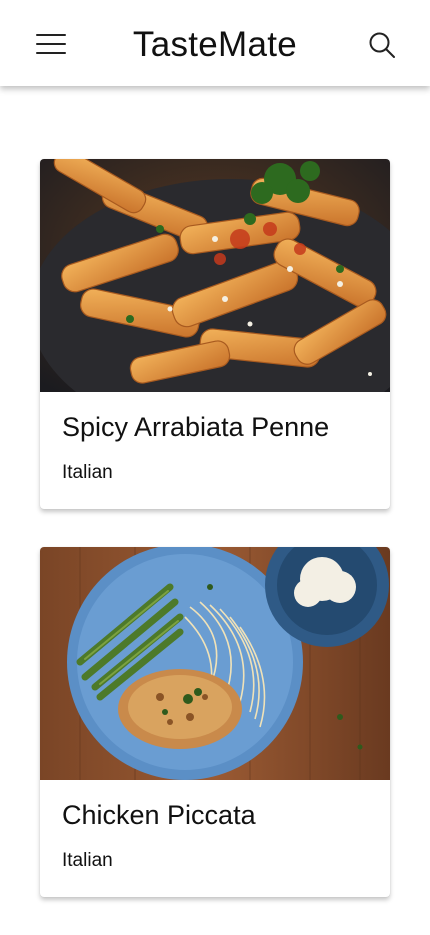  What do you see at coordinates (196, 427) in the screenshot?
I see `recipe-title: Spicy Arrabiata Penne` at bounding box center [196, 427].